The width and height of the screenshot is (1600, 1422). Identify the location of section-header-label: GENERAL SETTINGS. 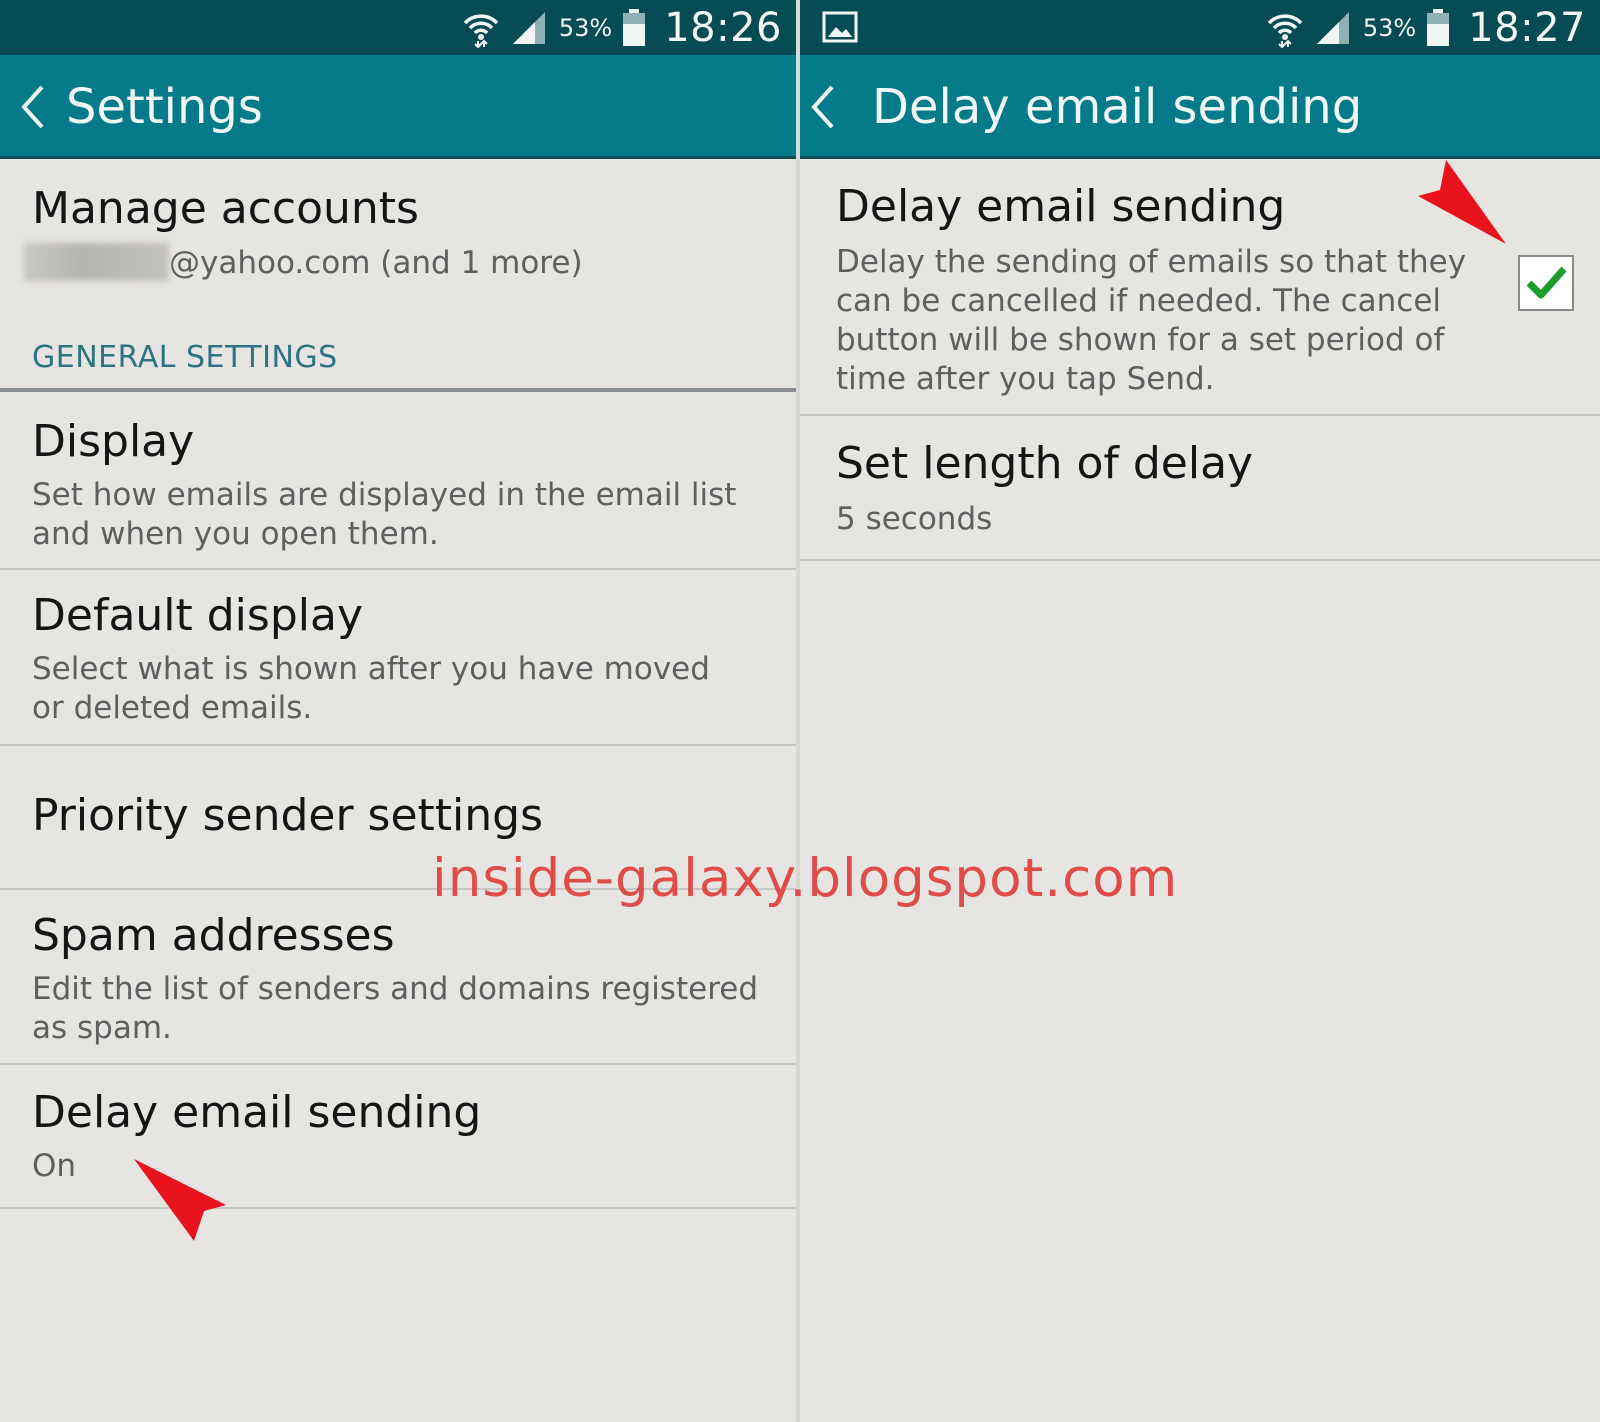
(185, 357).